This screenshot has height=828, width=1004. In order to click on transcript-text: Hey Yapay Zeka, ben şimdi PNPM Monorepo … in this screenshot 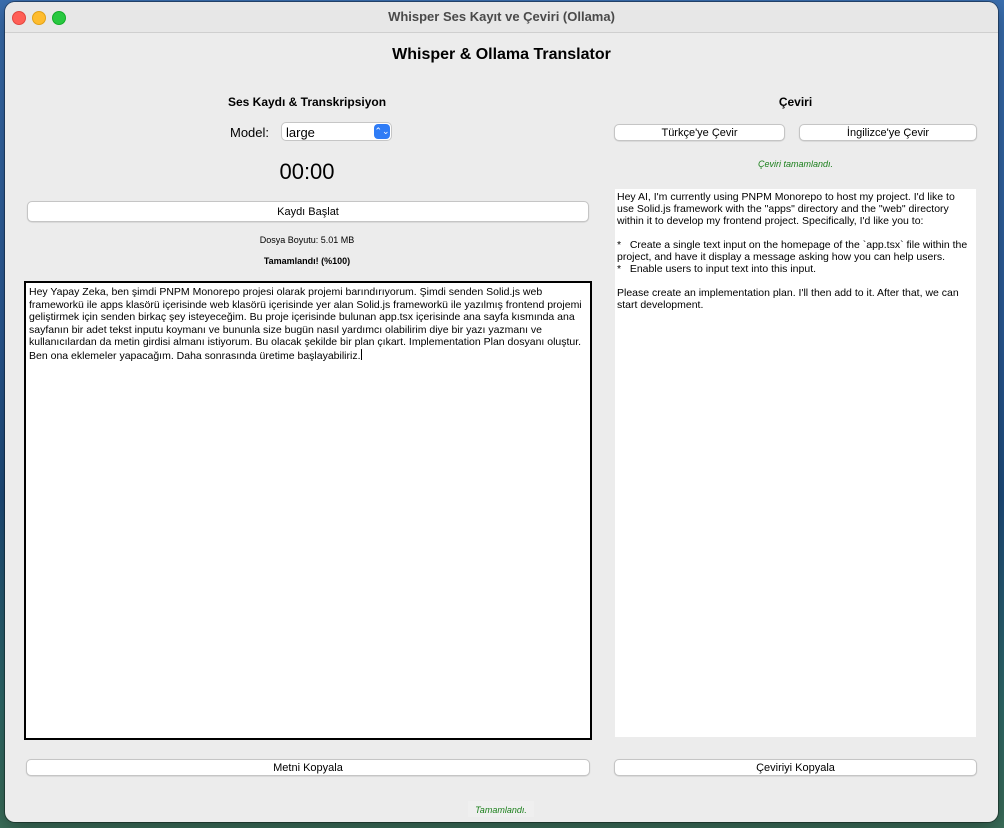, I will do `click(305, 324)`.